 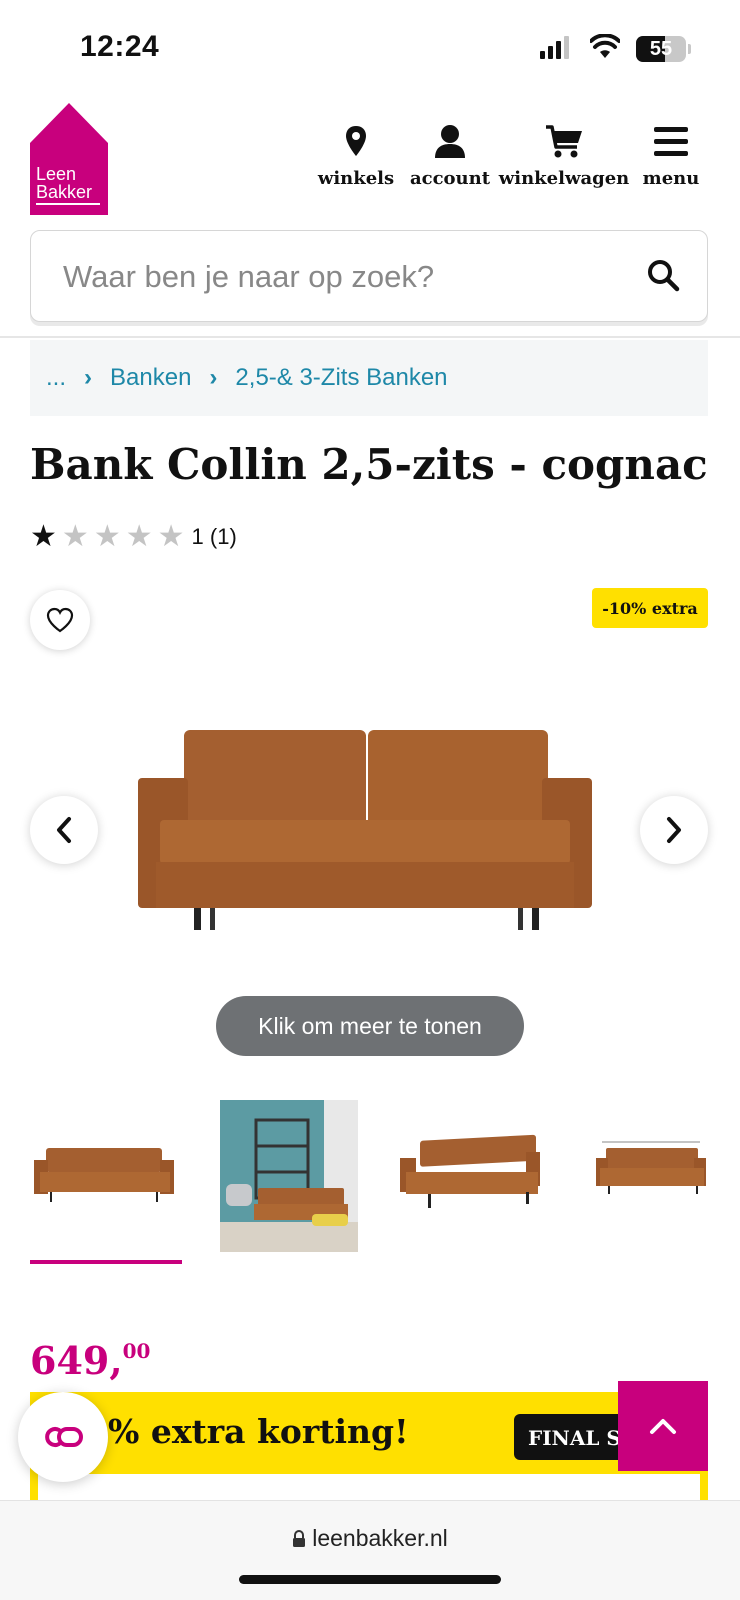 I want to click on browser-url-bar: leenbakker.nl, so click(x=370, y=1550).